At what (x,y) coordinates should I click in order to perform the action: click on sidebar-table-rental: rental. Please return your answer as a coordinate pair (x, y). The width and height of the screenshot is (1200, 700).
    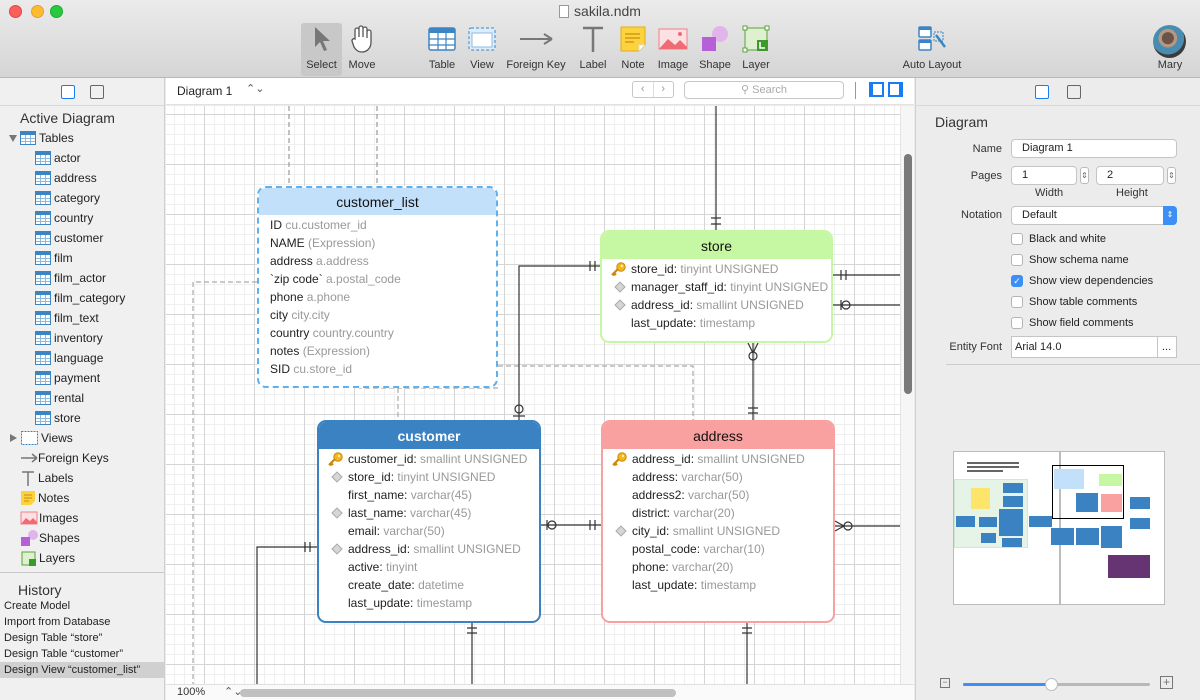
    Looking at the image, I should click on (82, 398).